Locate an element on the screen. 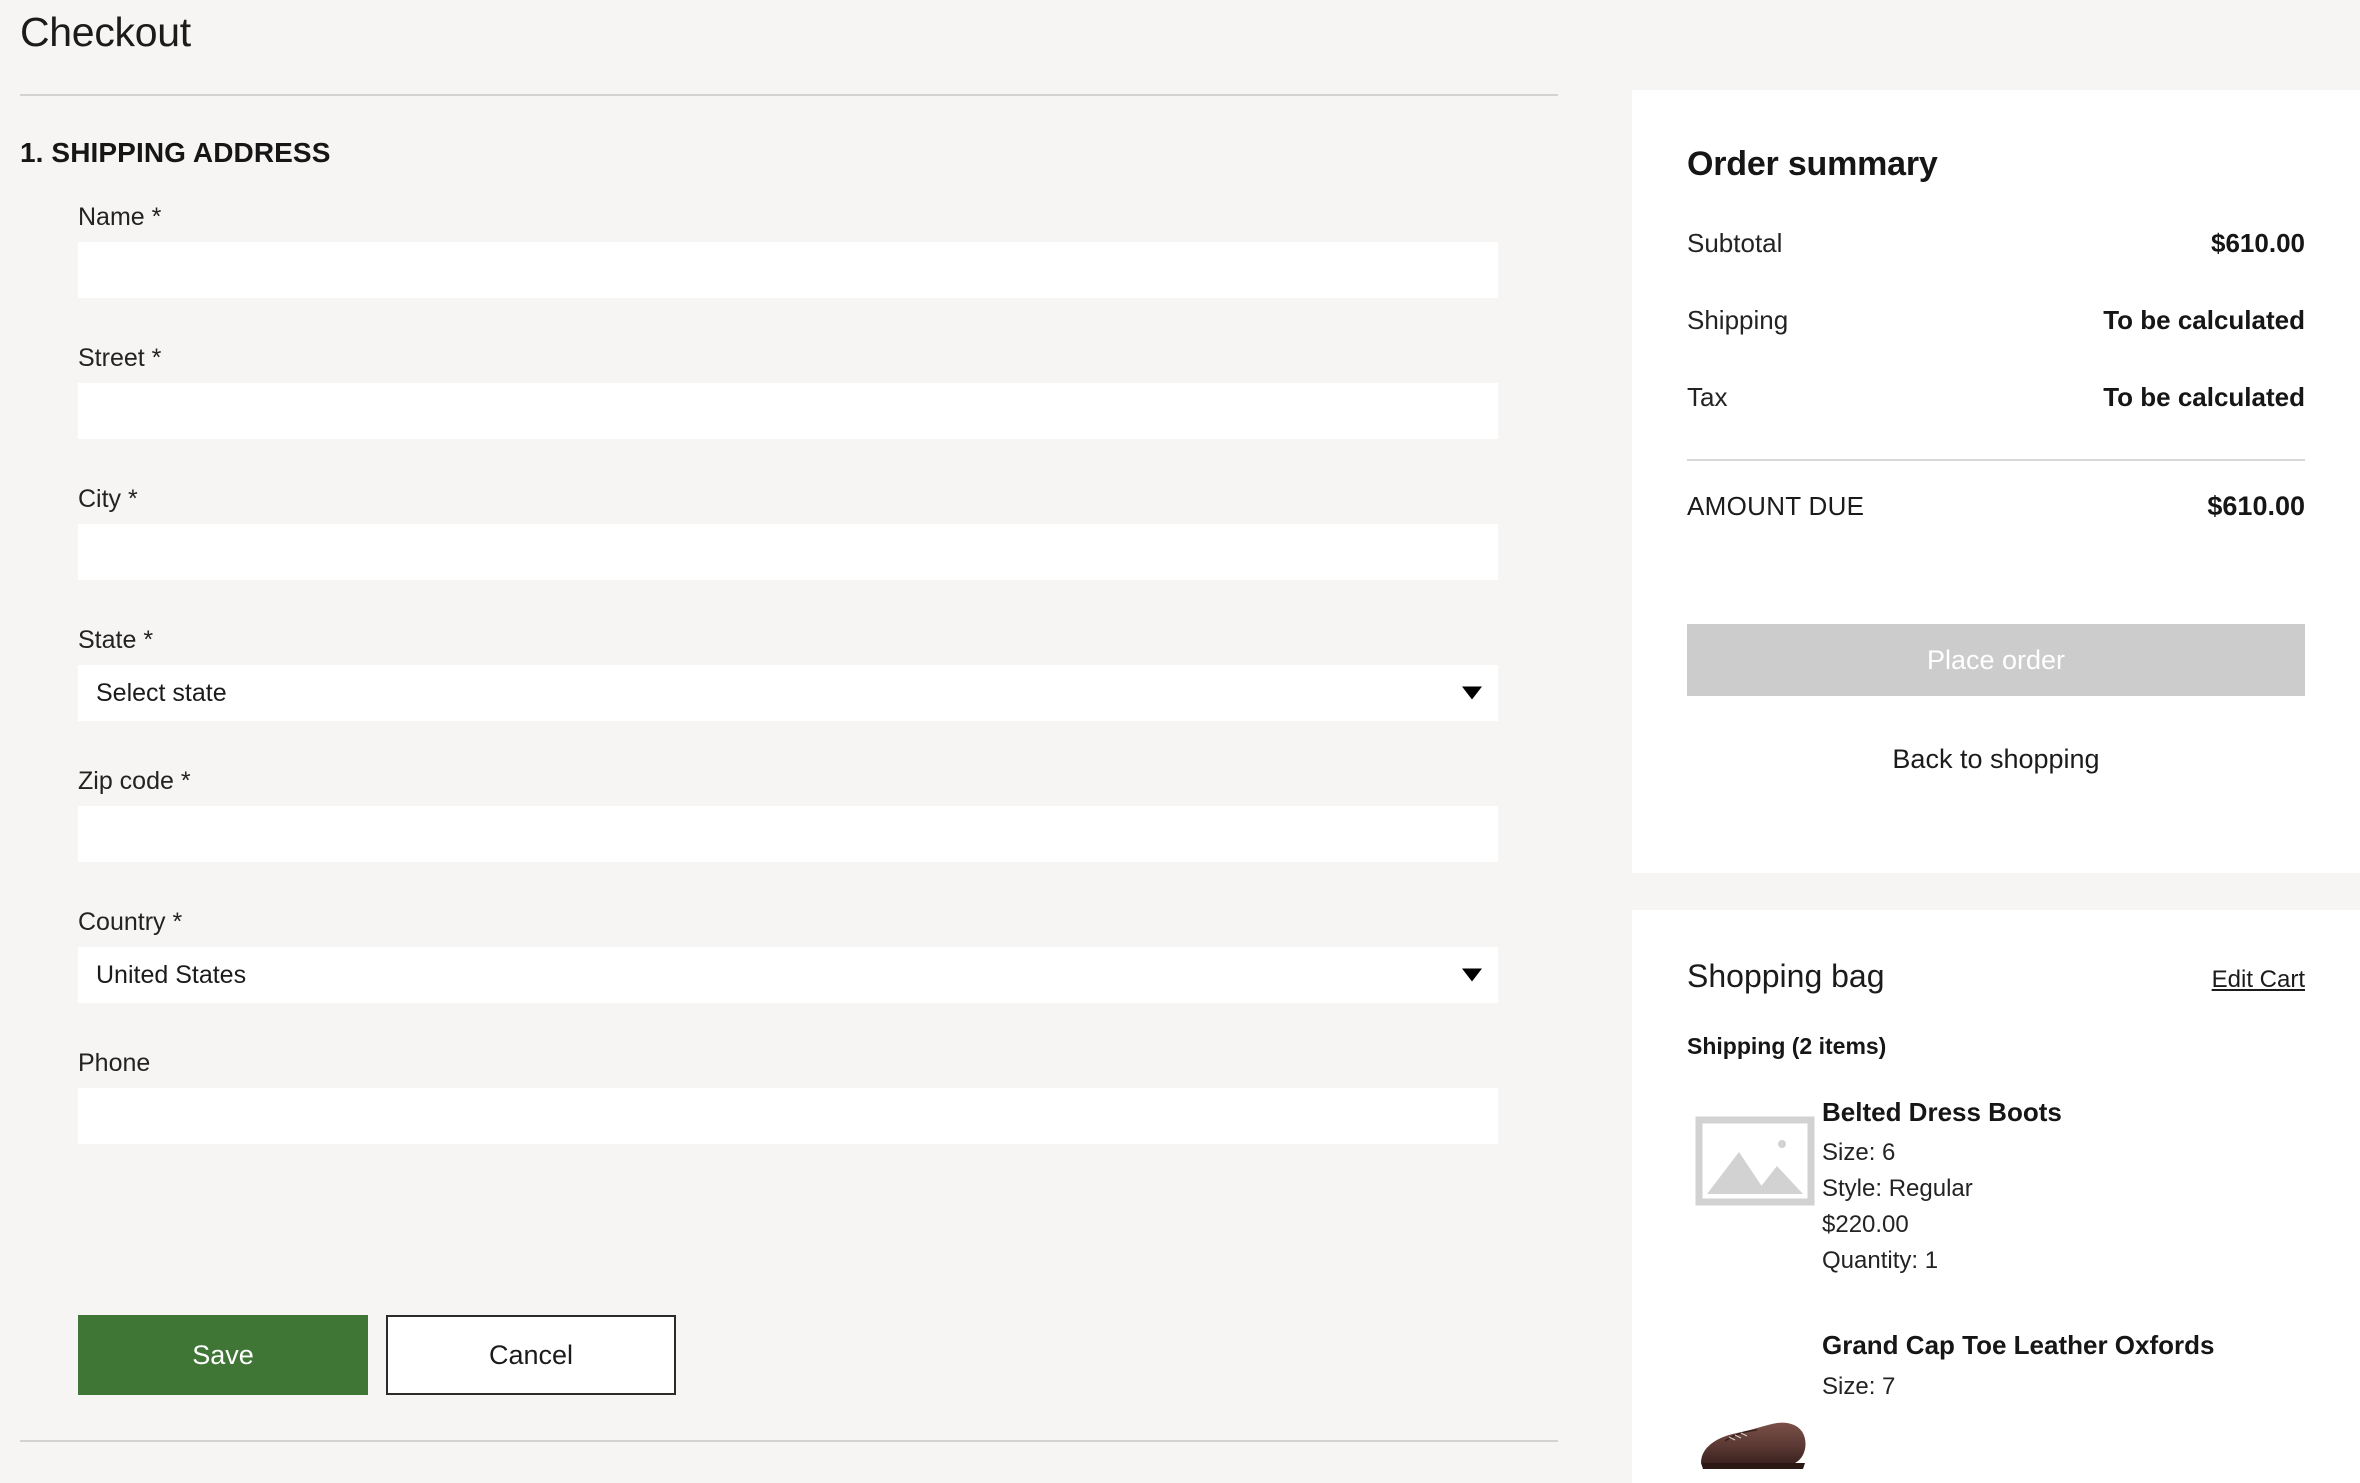 The width and height of the screenshot is (2360, 1483). state-select-value: Select state is located at coordinates (788, 693).